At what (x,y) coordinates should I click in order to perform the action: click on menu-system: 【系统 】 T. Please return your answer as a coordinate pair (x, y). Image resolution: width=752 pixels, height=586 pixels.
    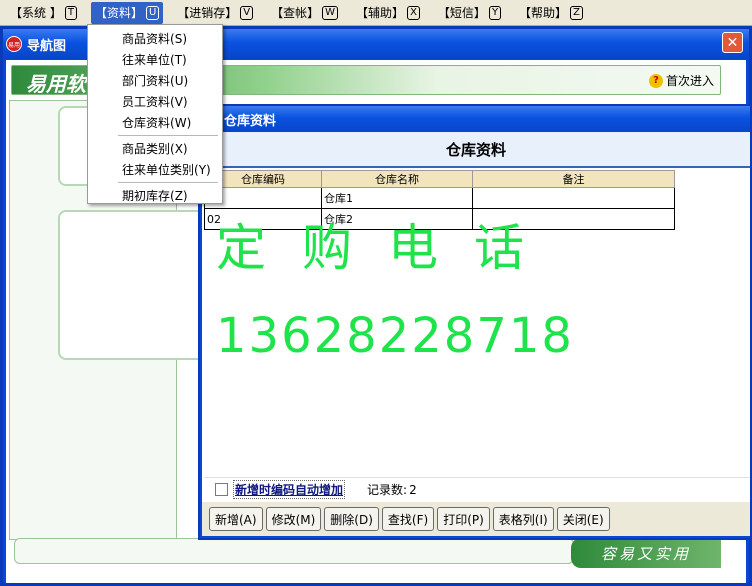
    Looking at the image, I should click on (43, 13).